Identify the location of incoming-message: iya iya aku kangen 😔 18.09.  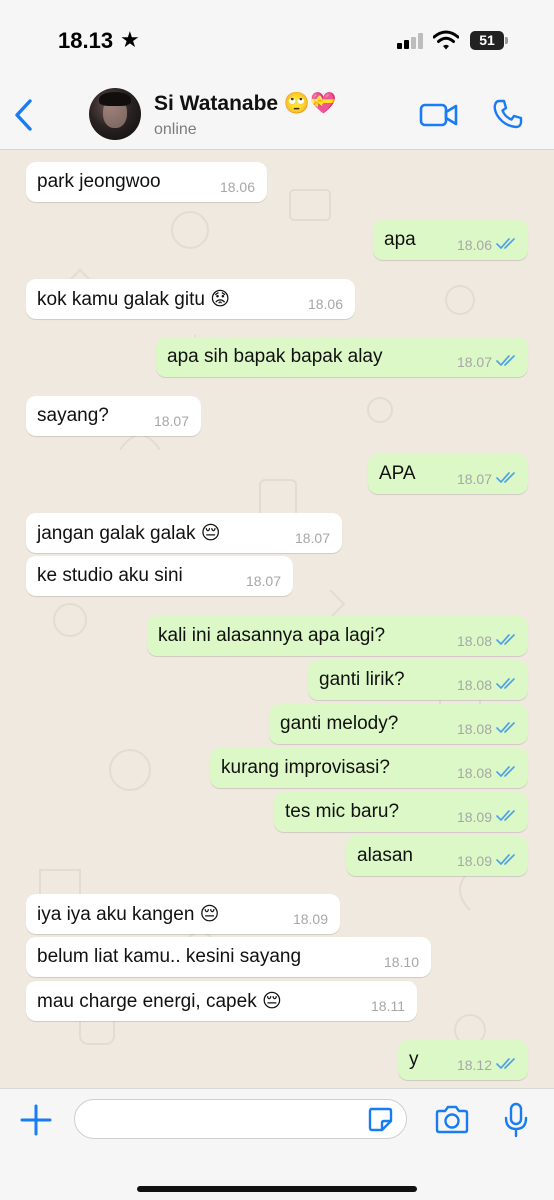
(183, 914).